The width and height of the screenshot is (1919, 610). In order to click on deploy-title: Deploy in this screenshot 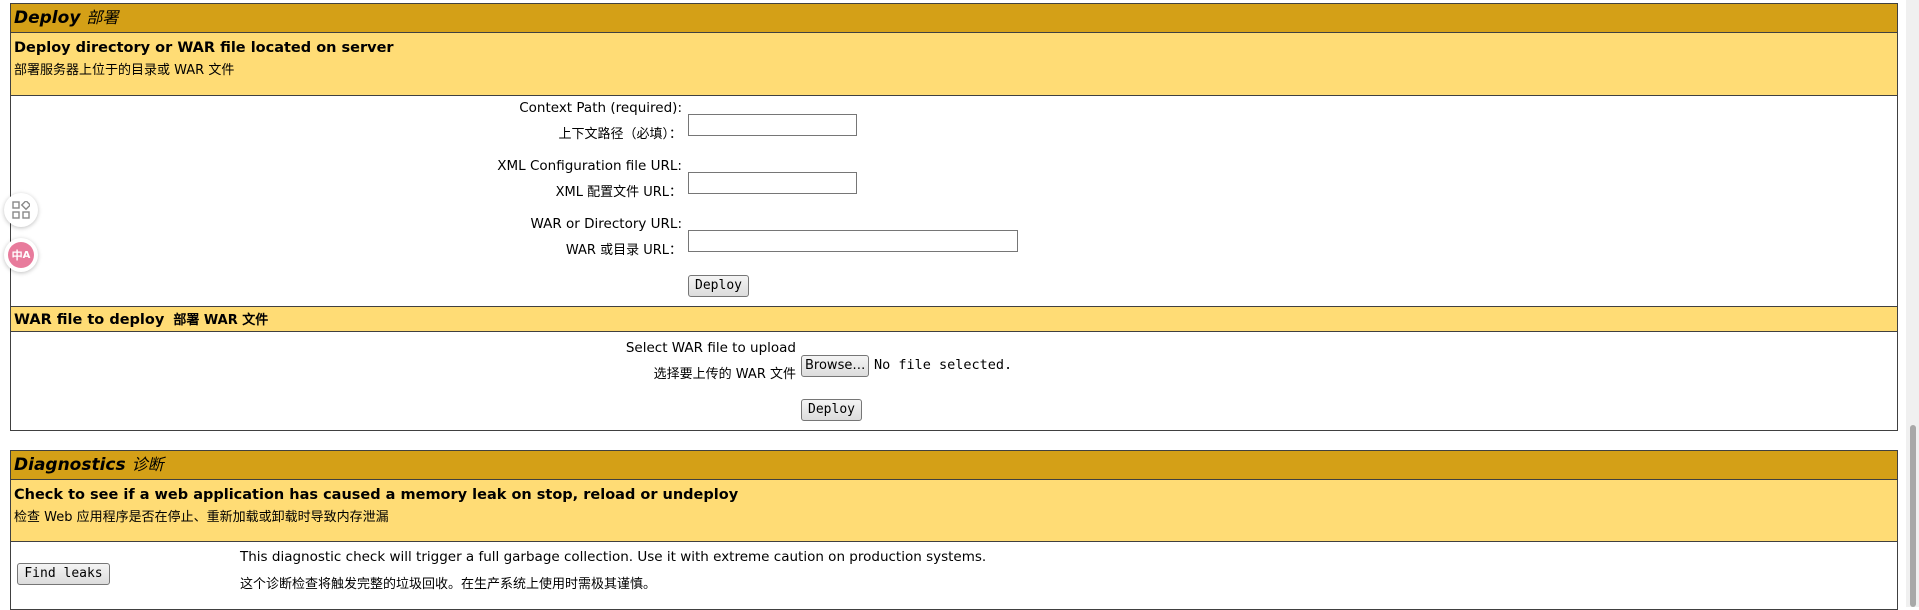, I will do `click(47, 18)`.